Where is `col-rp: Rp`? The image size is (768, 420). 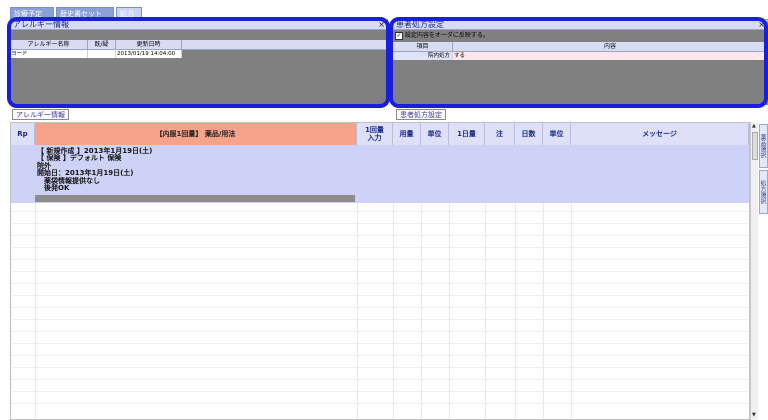 col-rp: Rp is located at coordinates (23, 134).